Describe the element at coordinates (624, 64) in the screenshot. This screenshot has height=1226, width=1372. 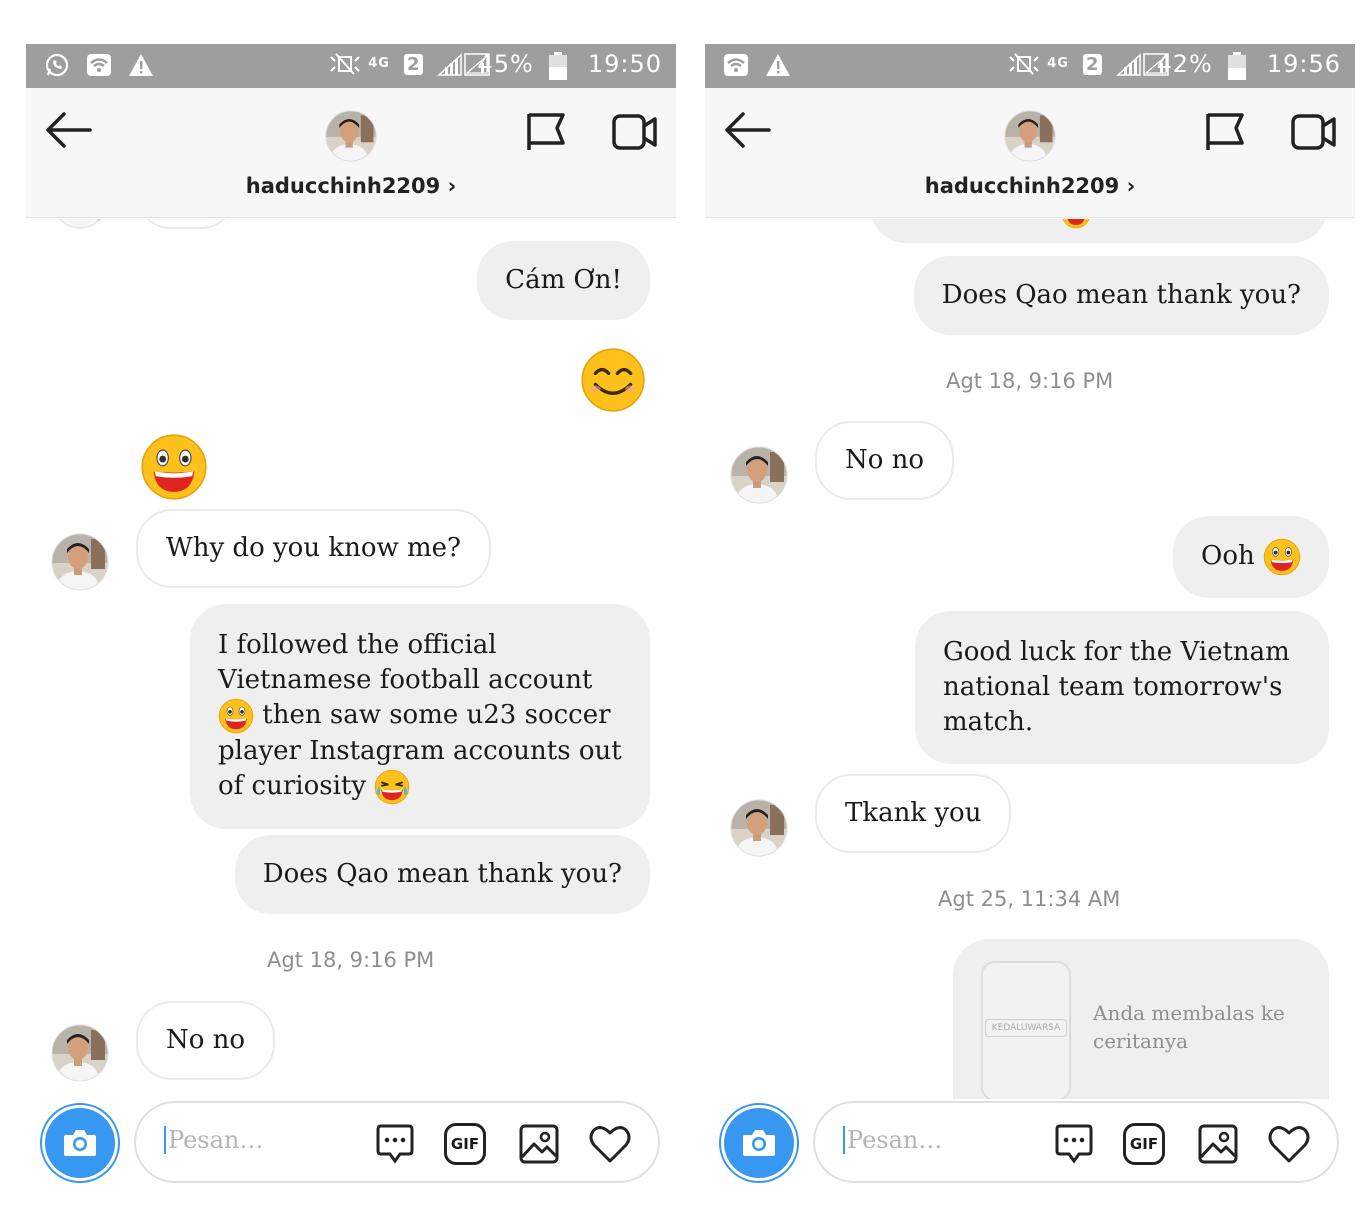
I see `status-time: 19:50` at that location.